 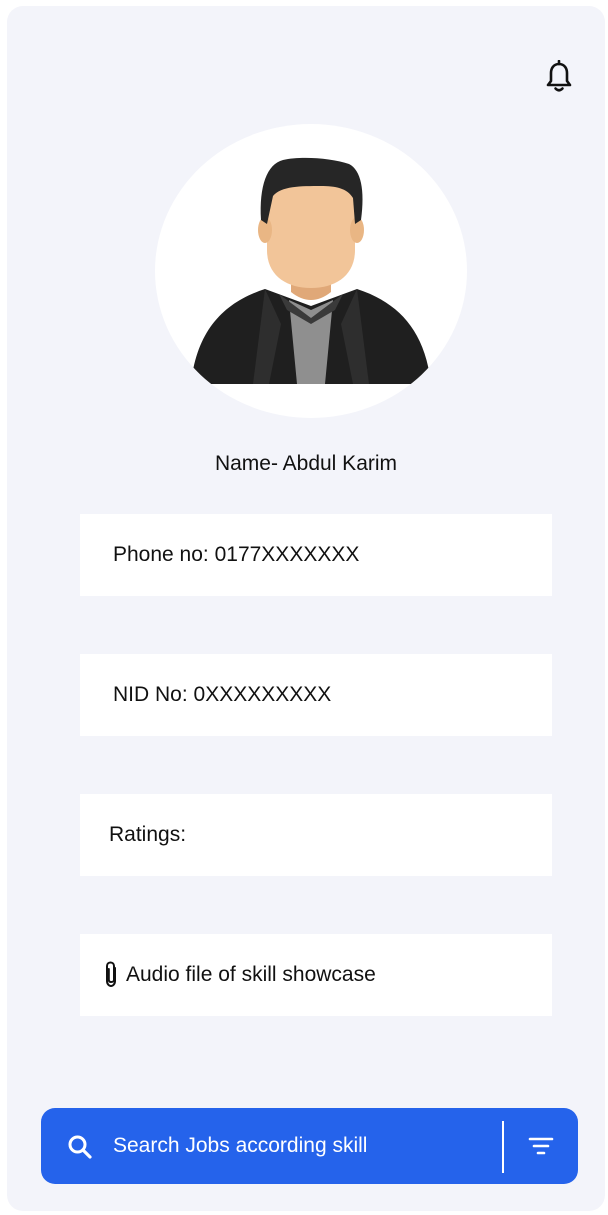 I want to click on paperclip-icon, so click(x=111, y=975).